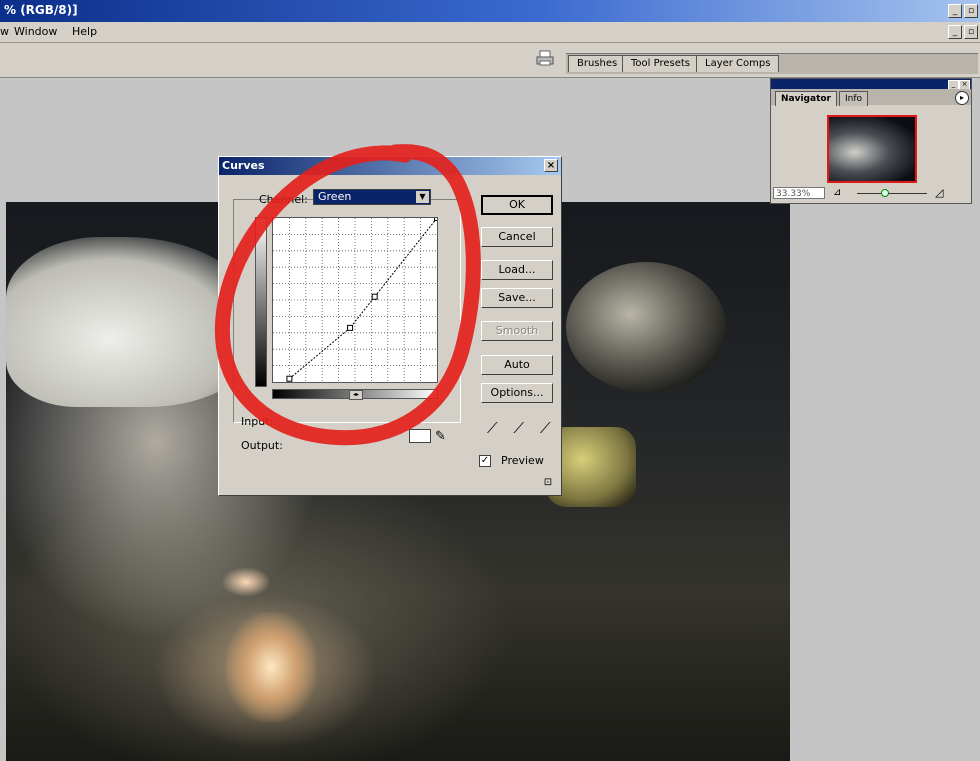 This screenshot has height=761, width=980. I want to click on window-title: % (RGB/8)], so click(41, 10).